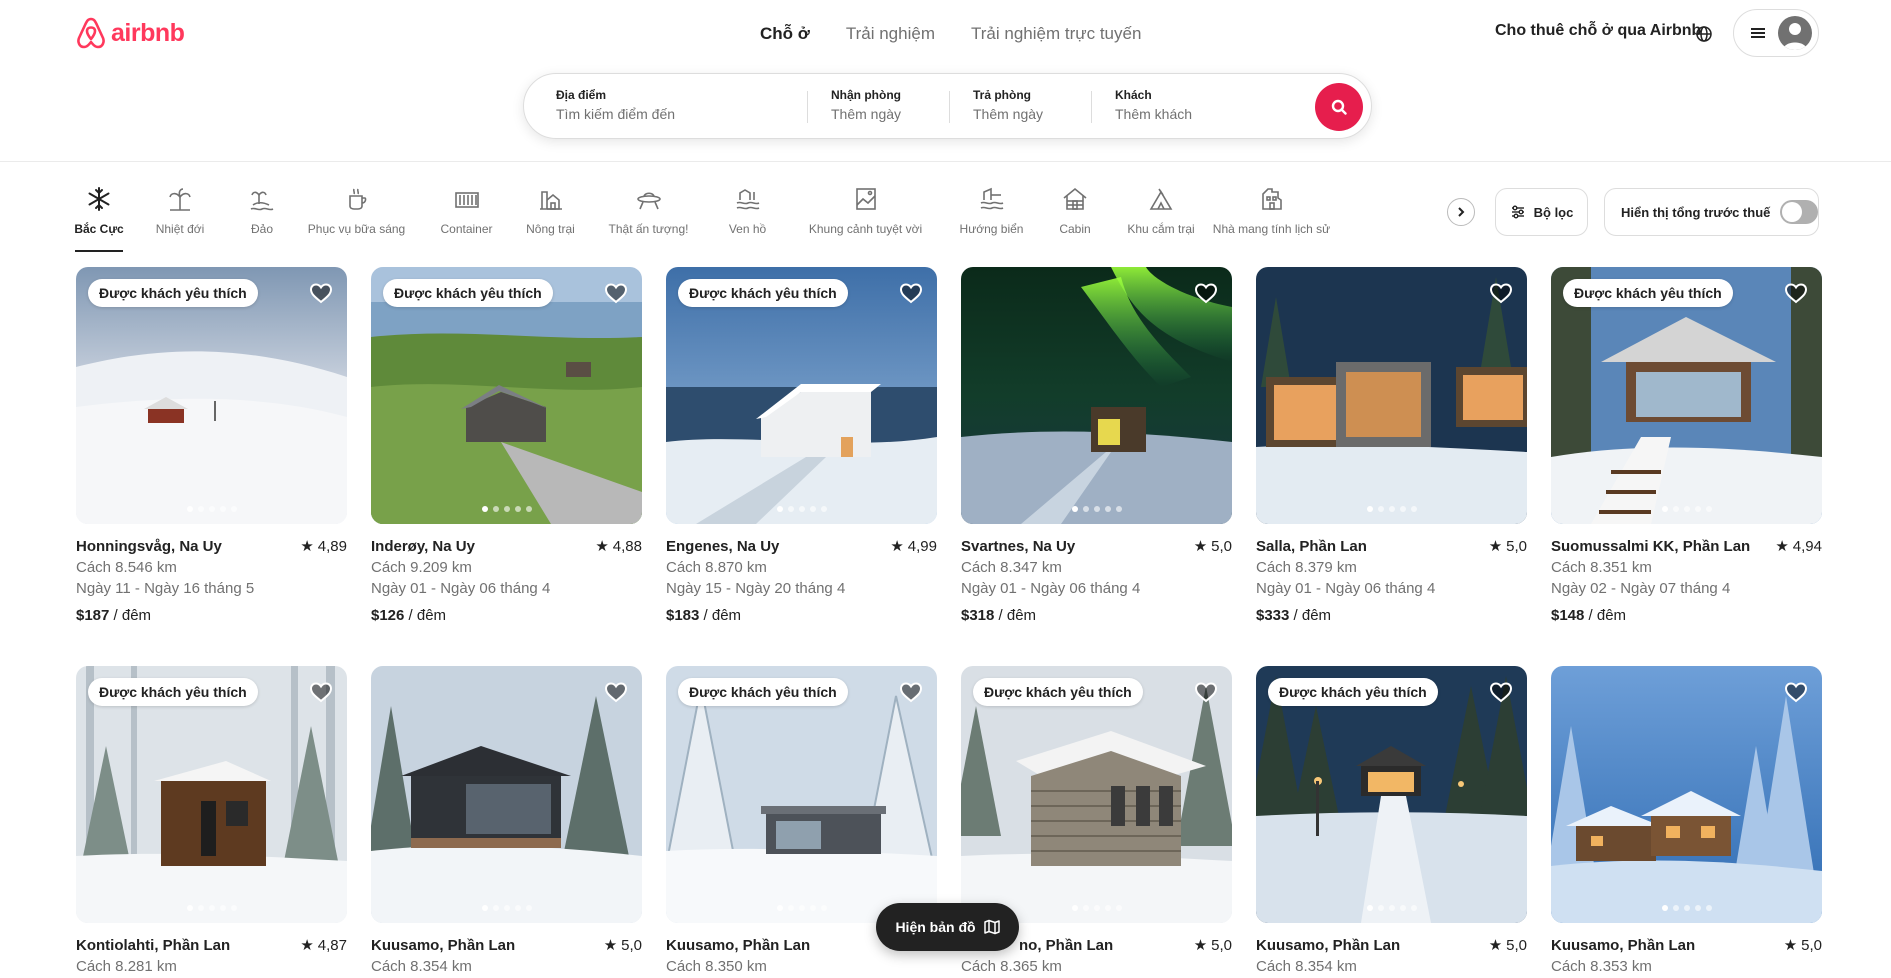 This screenshot has height=978, width=1891. I want to click on category-label: Nhà mang tính lịch sử, so click(1271, 229).